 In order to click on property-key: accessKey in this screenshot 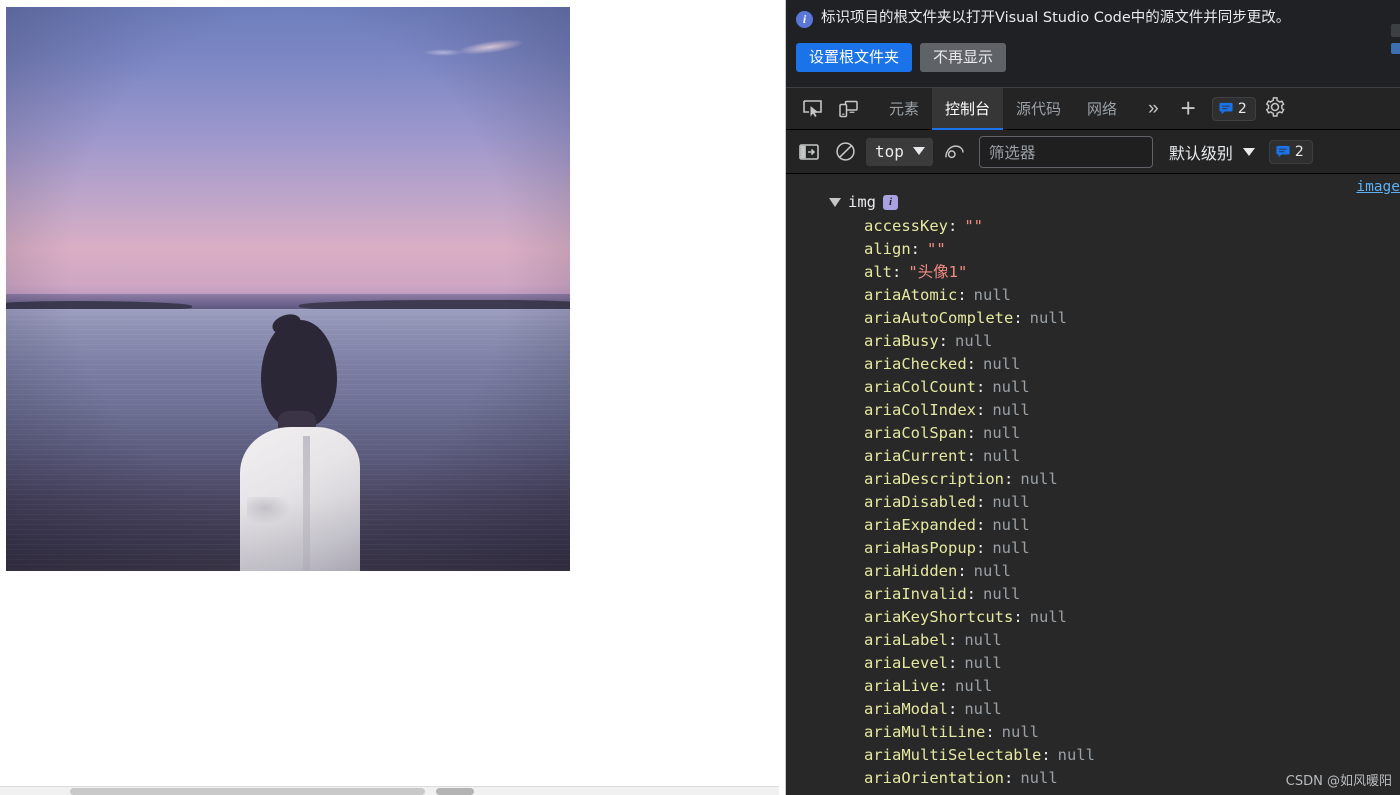, I will do `click(906, 226)`.